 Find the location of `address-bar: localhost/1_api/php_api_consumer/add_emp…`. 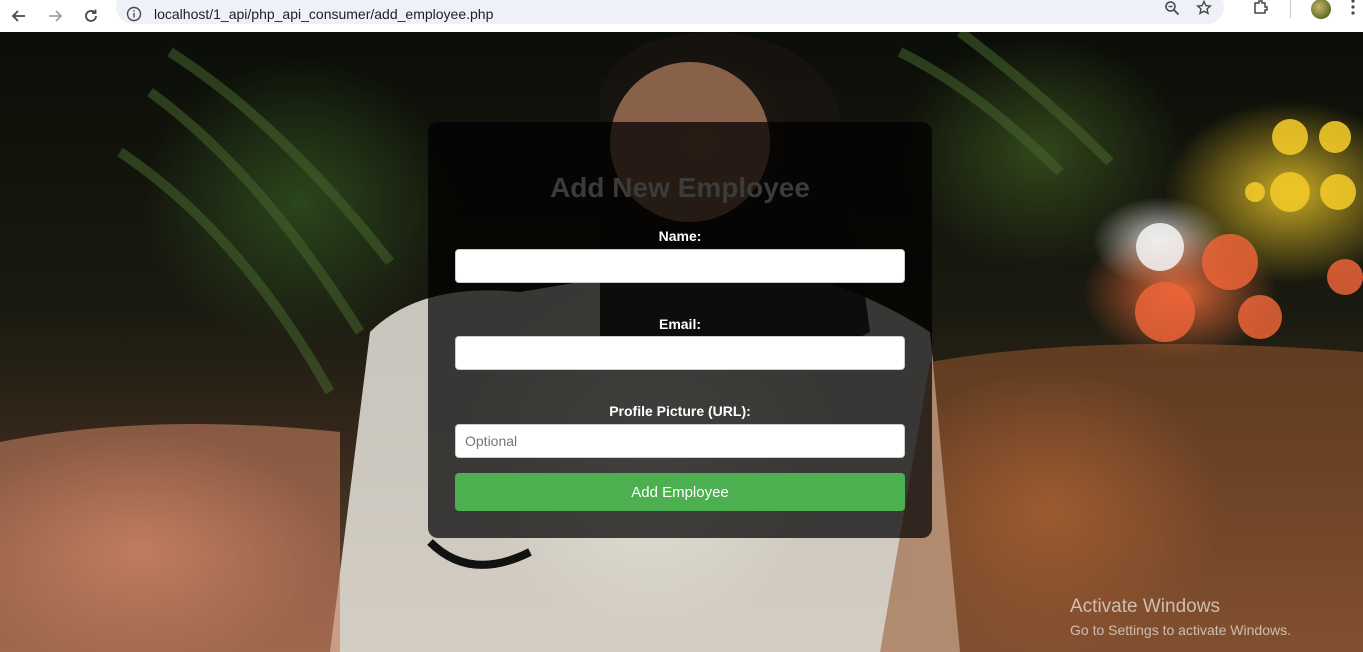

address-bar: localhost/1_api/php_api_consumer/add_emp… is located at coordinates (670, 12).